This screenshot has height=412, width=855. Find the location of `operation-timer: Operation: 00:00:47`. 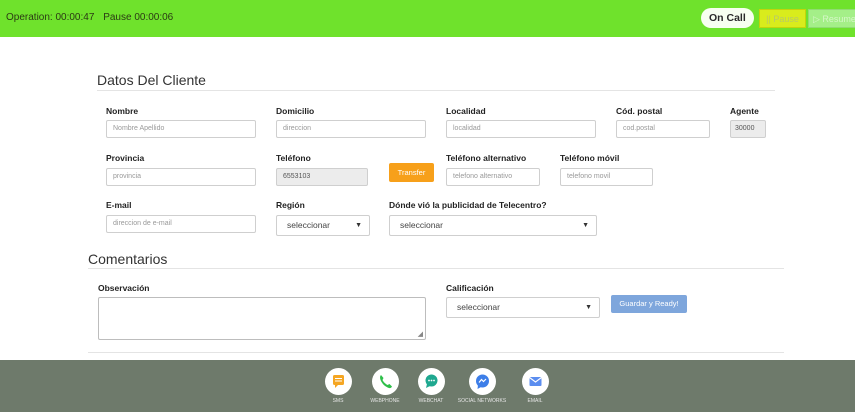

operation-timer: Operation: 00:00:47 is located at coordinates (50, 17).